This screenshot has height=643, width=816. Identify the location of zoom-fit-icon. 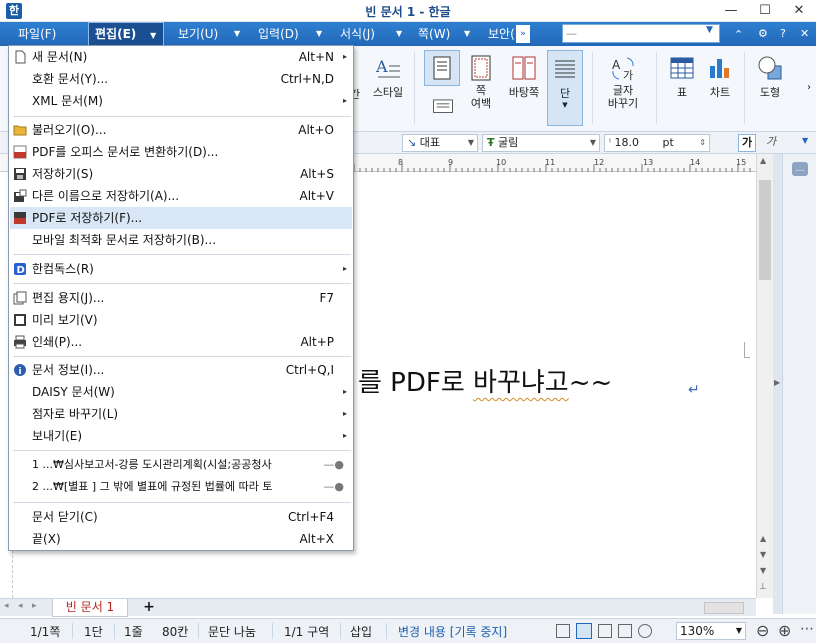
(645, 631).